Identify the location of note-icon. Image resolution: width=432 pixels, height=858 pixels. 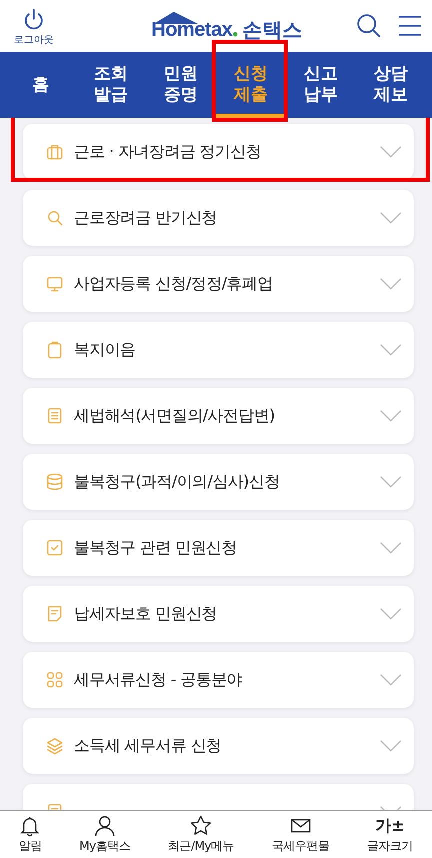
(55, 614).